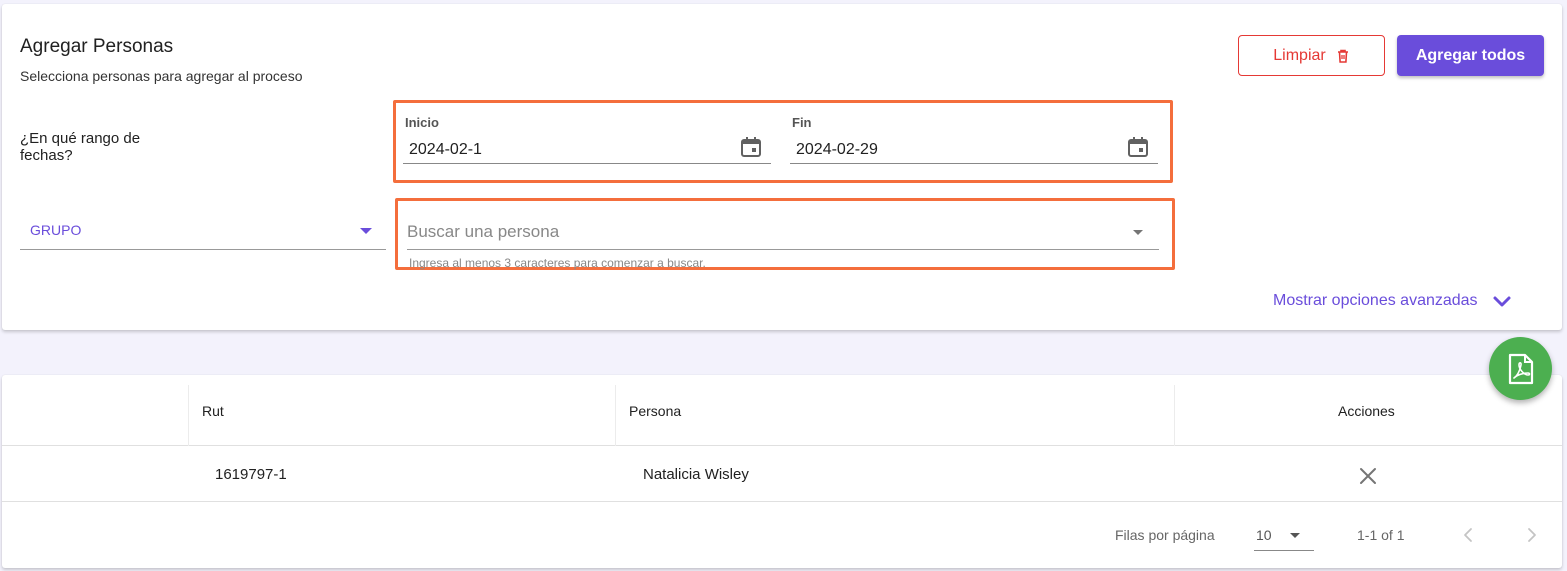 This screenshot has width=1567, height=571. I want to click on rows-per-page-value: 10, so click(1264, 535).